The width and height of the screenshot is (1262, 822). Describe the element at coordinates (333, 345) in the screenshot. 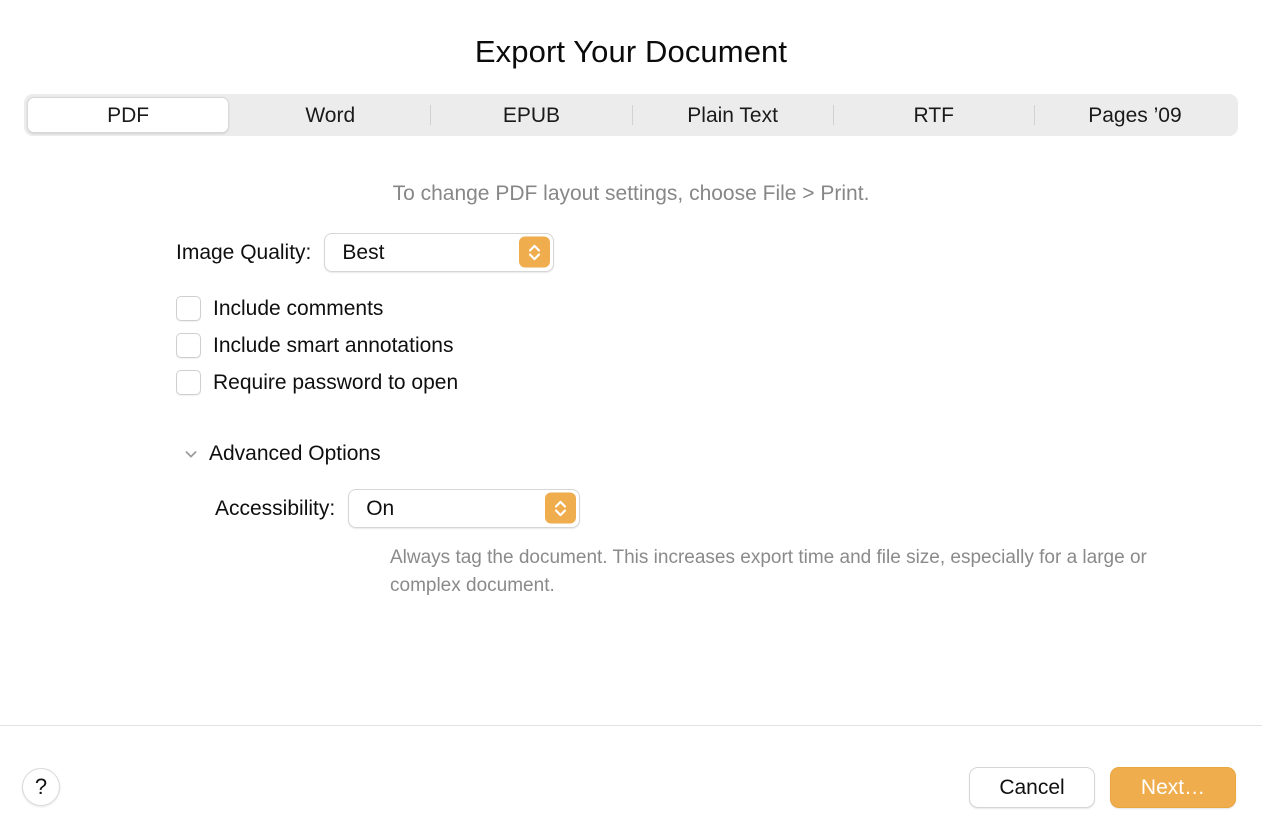

I see `checkbox-include-smart-annotations-label: Include smart annotations` at that location.